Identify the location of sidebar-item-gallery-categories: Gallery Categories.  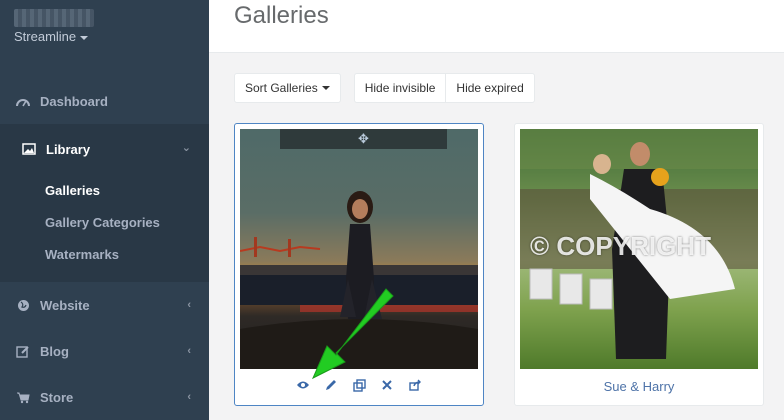
(127, 222).